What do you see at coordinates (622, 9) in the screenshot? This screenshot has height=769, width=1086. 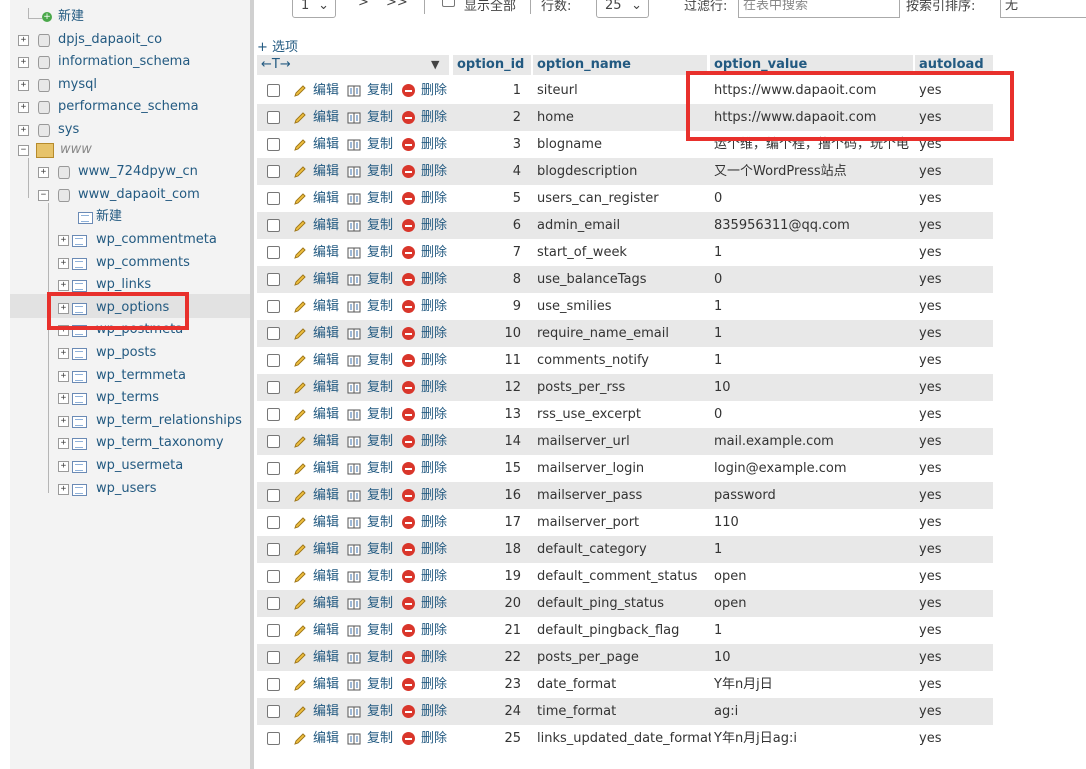 I see `rows-select: 25 ⌄` at bounding box center [622, 9].